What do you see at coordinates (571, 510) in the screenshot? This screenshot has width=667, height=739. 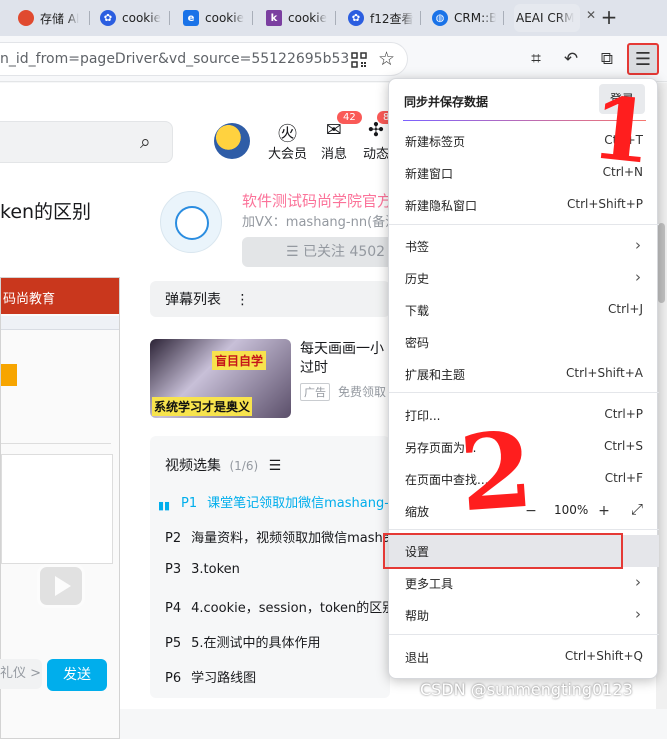 I see `zoom-level: 100%` at bounding box center [571, 510].